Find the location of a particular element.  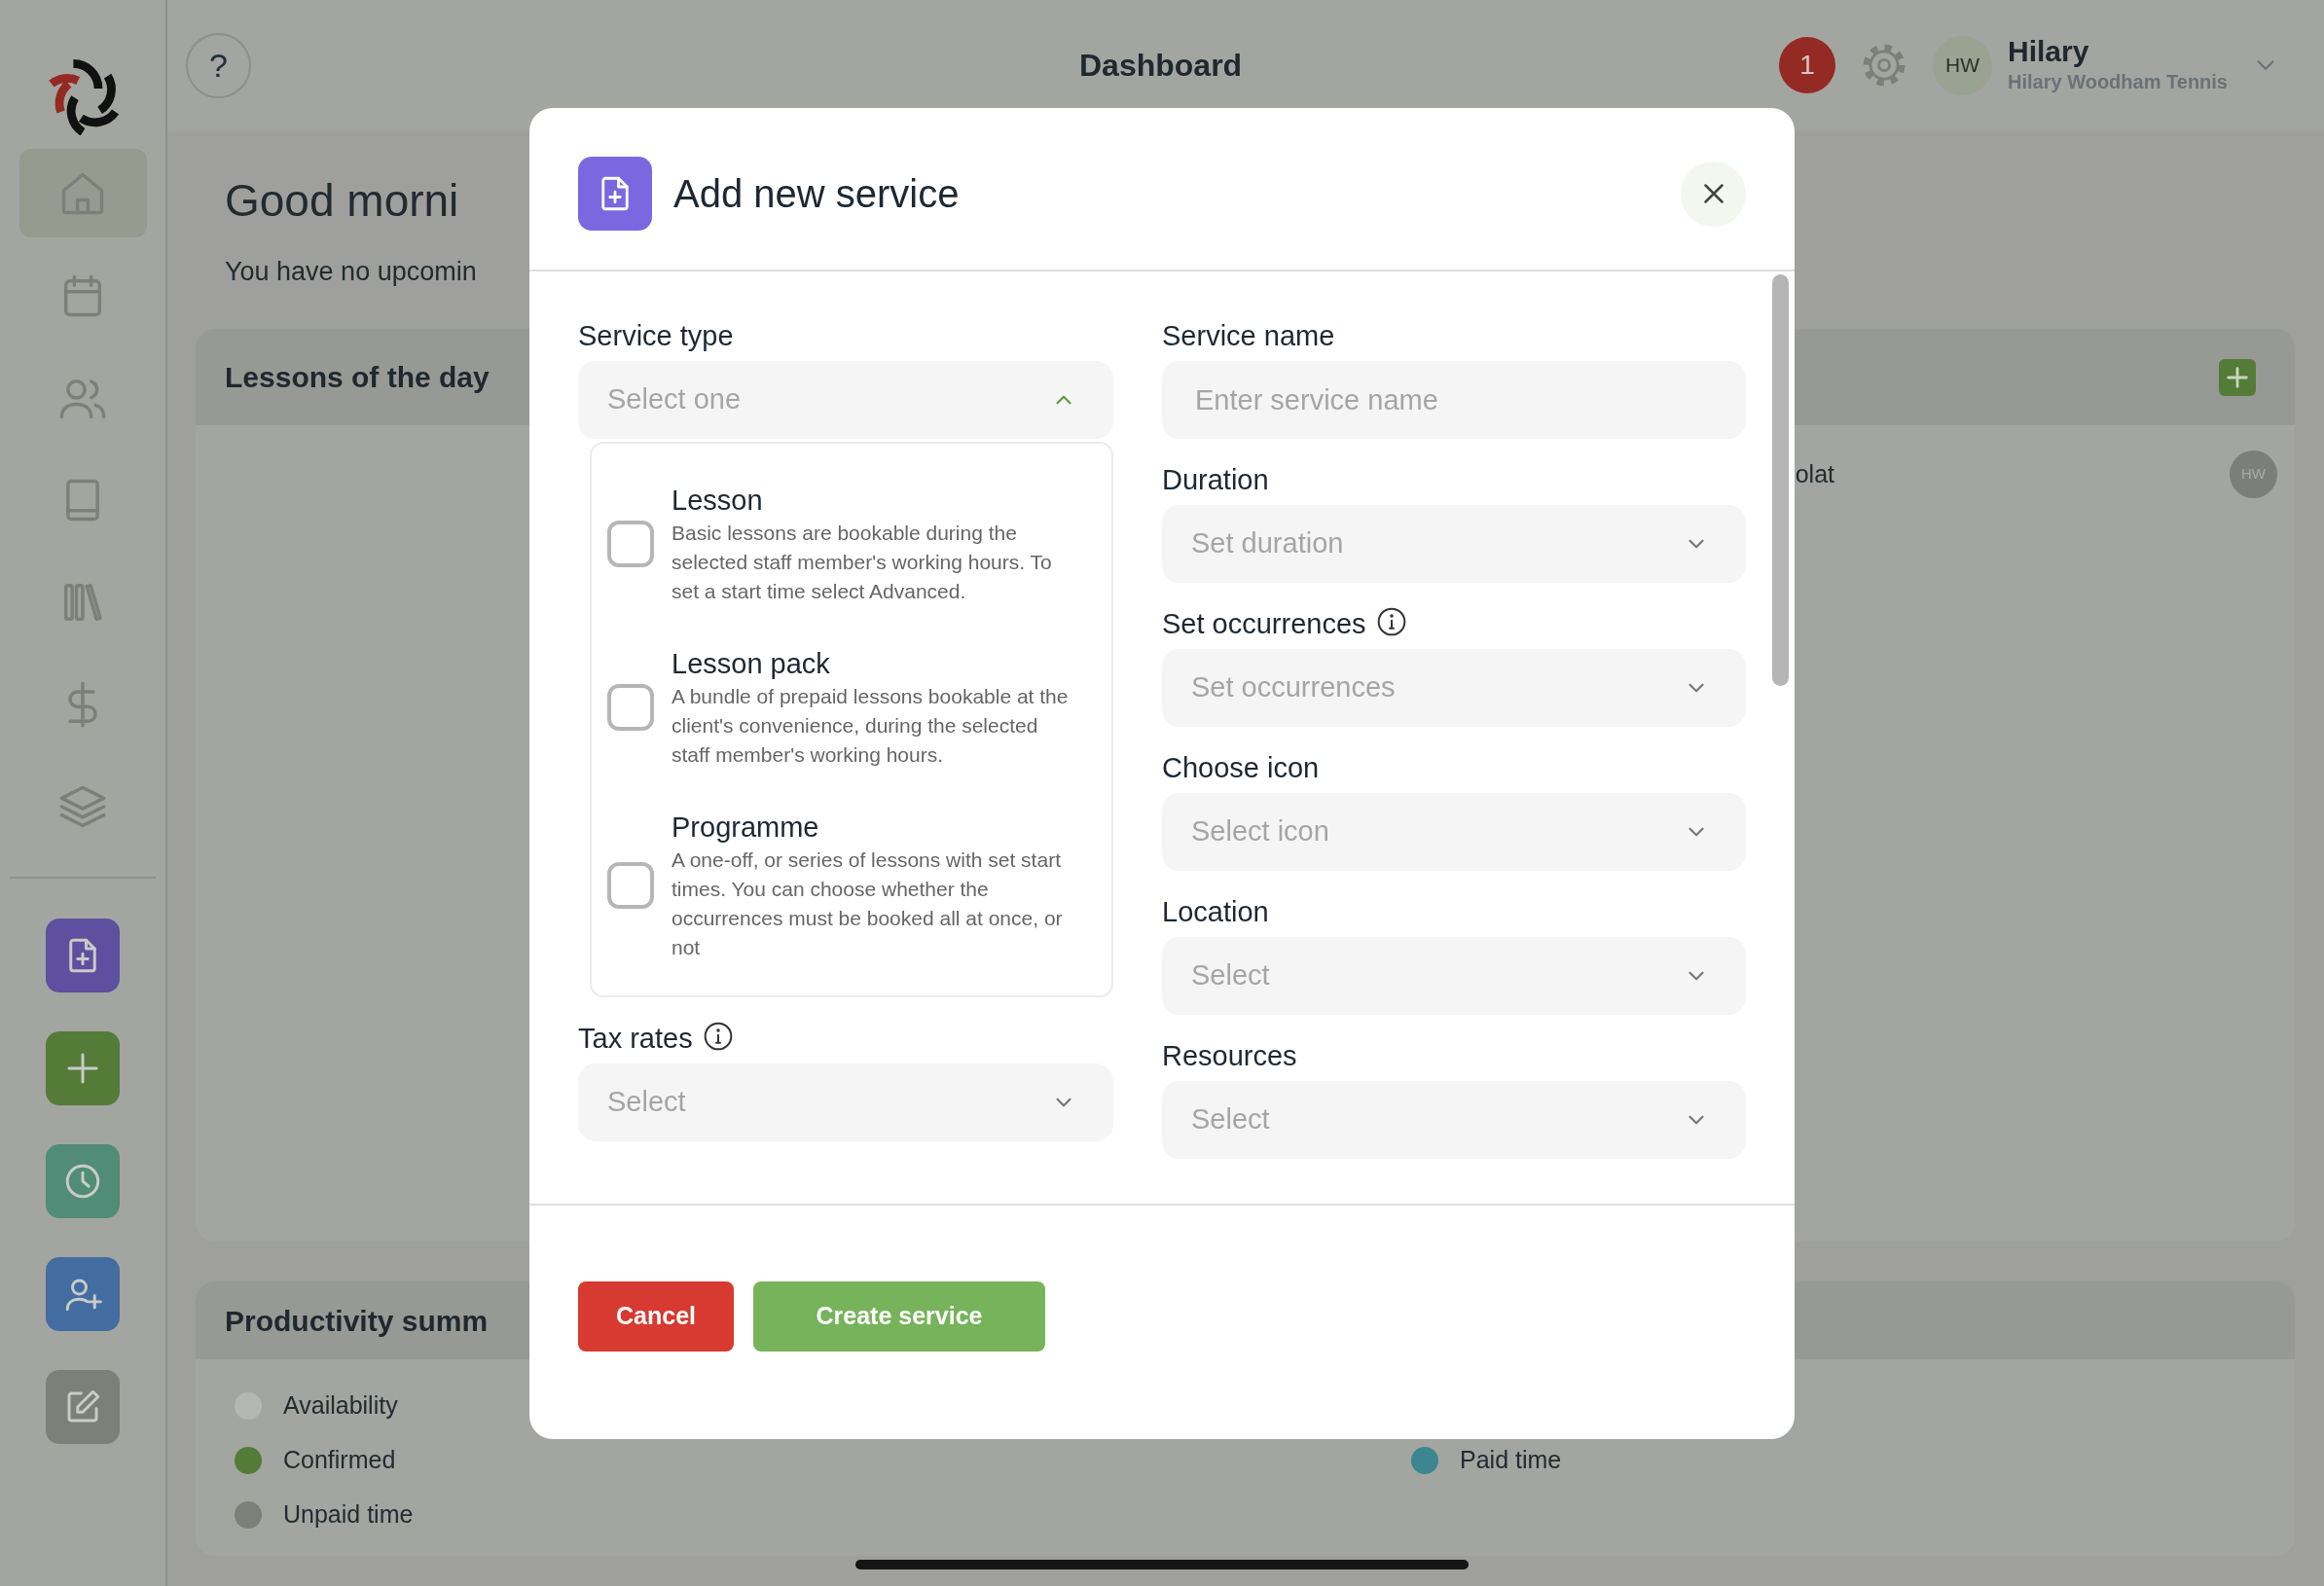

legend-label: Availability is located at coordinates (340, 1406).